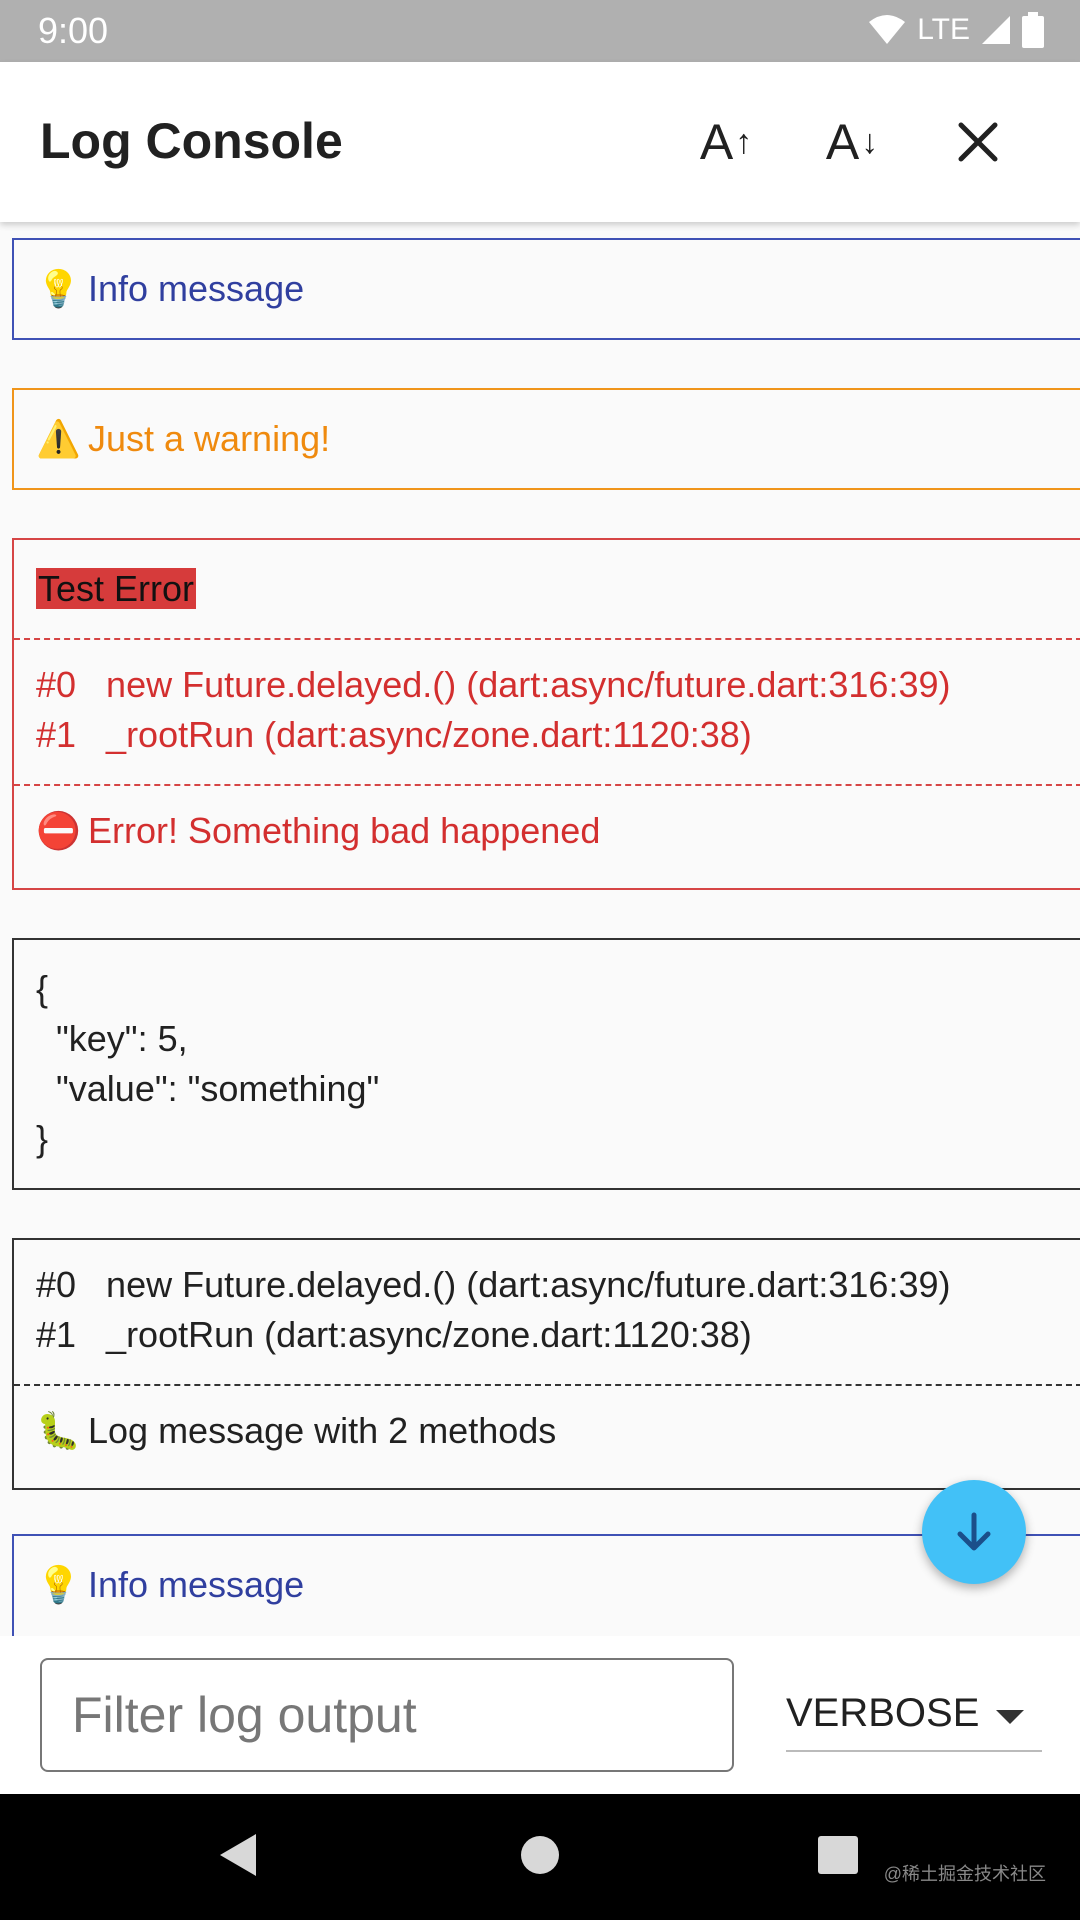  Describe the element at coordinates (558, 589) in the screenshot. I see `log-line: Test Error` at that location.